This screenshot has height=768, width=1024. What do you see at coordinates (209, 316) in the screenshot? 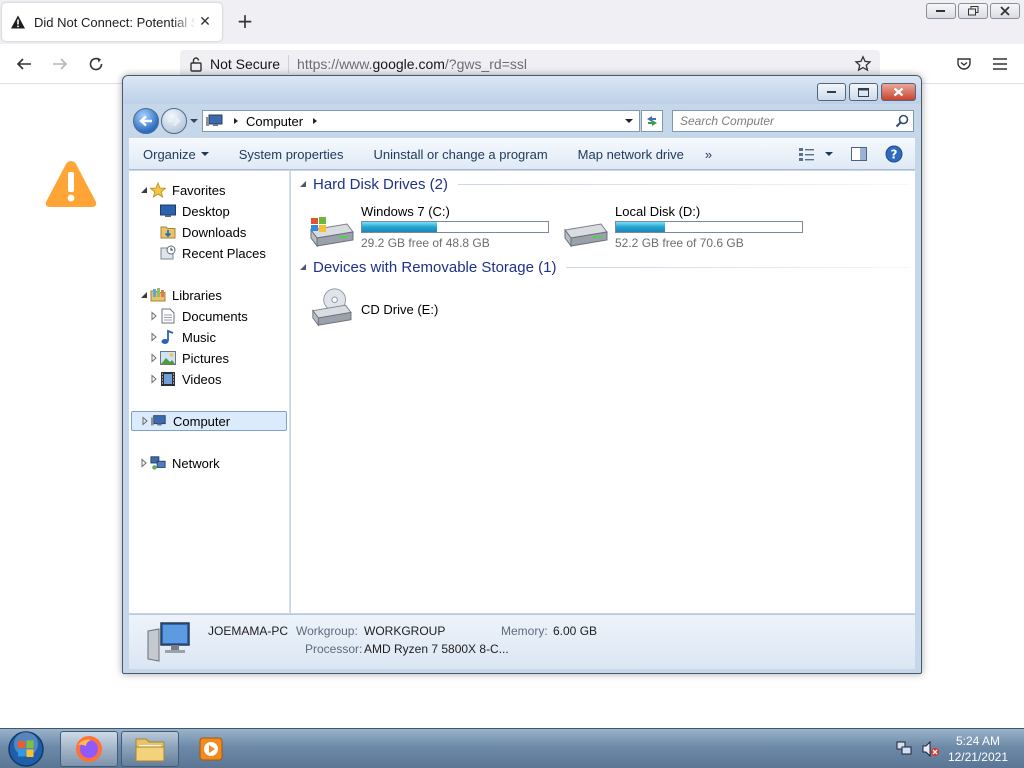
I see `nav-item-documents: Documents` at bounding box center [209, 316].